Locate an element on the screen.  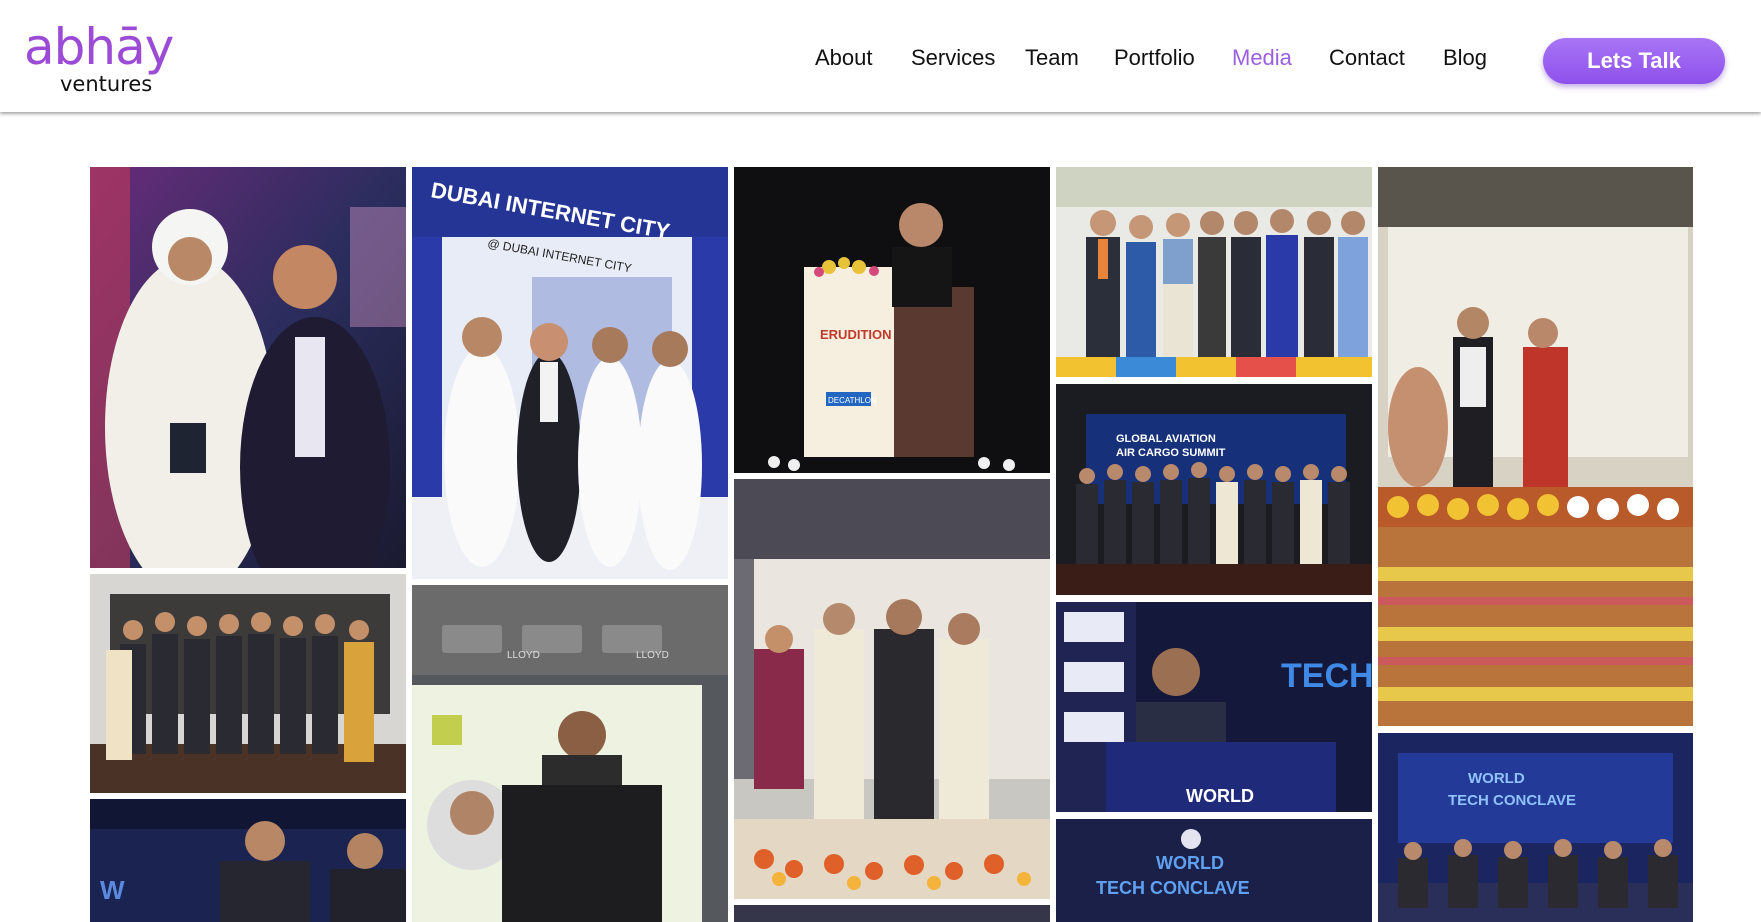
brand-name: abhāy is located at coordinates (99, 47).